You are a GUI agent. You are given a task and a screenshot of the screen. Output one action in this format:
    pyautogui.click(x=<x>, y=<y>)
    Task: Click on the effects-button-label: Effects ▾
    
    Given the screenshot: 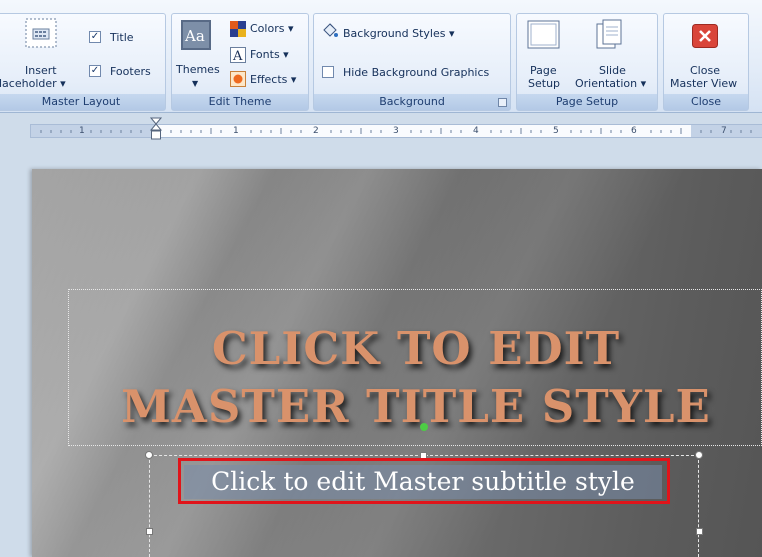 What is the action you would take?
    pyautogui.click(x=273, y=79)
    